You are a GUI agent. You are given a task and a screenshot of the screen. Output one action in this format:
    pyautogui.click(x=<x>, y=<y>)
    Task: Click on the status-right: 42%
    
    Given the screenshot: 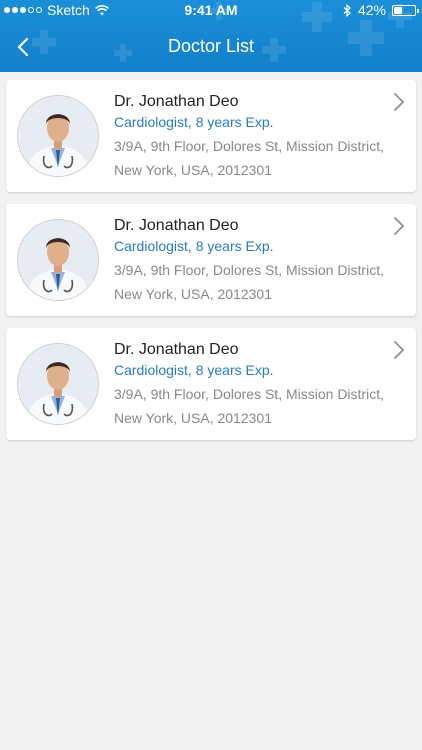 What is the action you would take?
    pyautogui.click(x=381, y=10)
    